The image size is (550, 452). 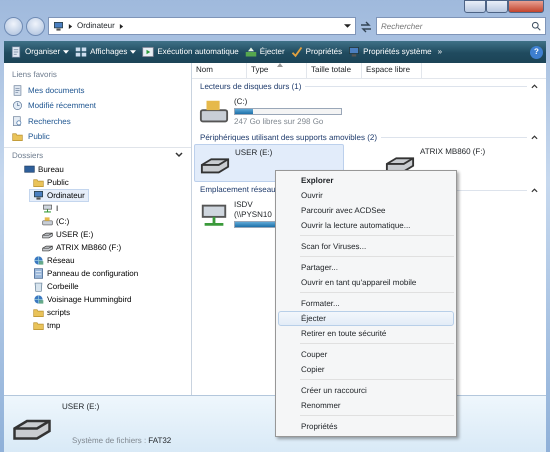 What do you see at coordinates (366, 354) in the screenshot?
I see `menu-item: Couper` at bounding box center [366, 354].